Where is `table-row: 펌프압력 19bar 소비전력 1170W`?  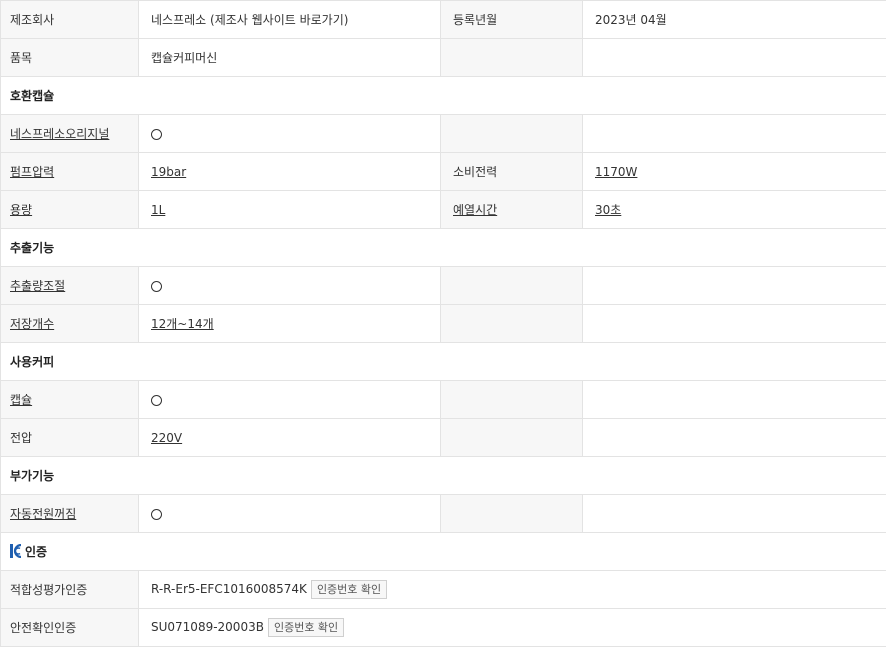
table-row: 펌프압력 19bar 소비전력 1170W is located at coordinates (443, 171).